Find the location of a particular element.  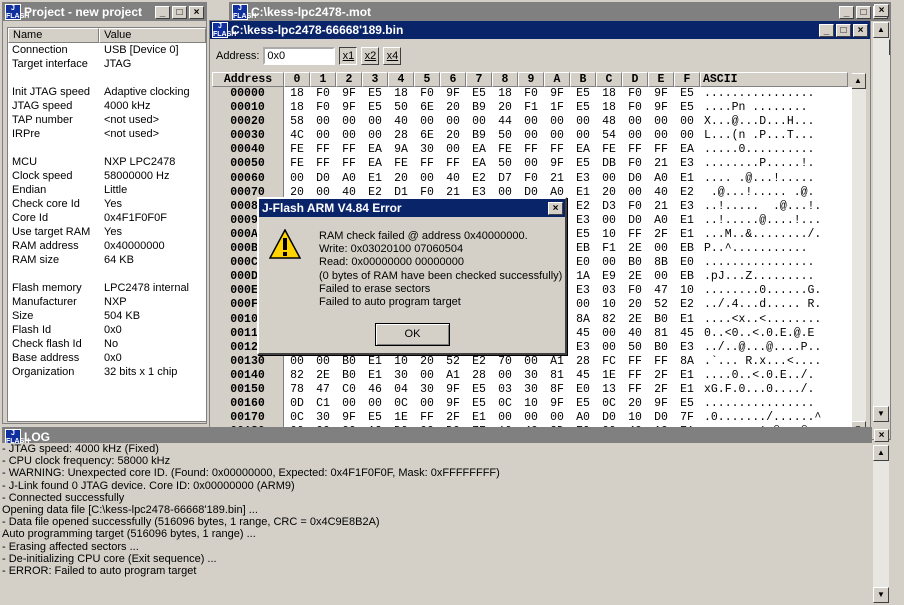

hex-byte: B9 is located at coordinates (479, 108).